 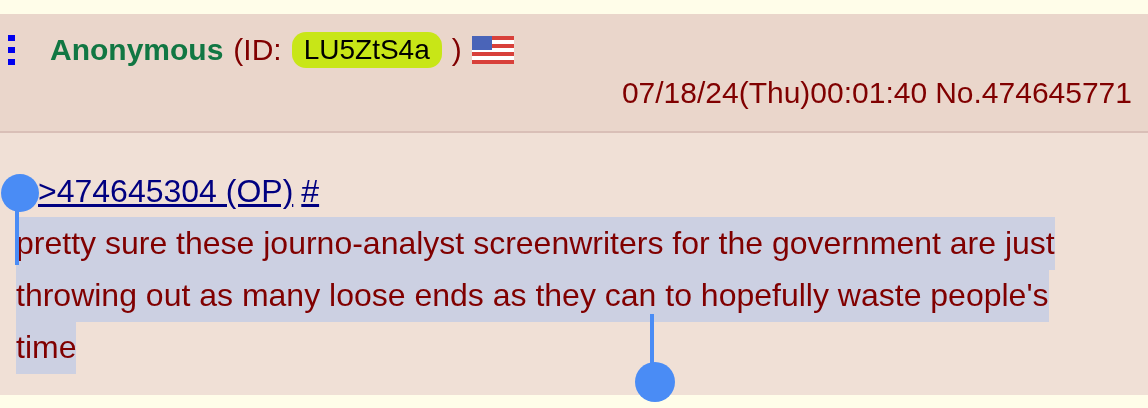 I want to click on poster-id: LU5ZtS4a, so click(x=366, y=50).